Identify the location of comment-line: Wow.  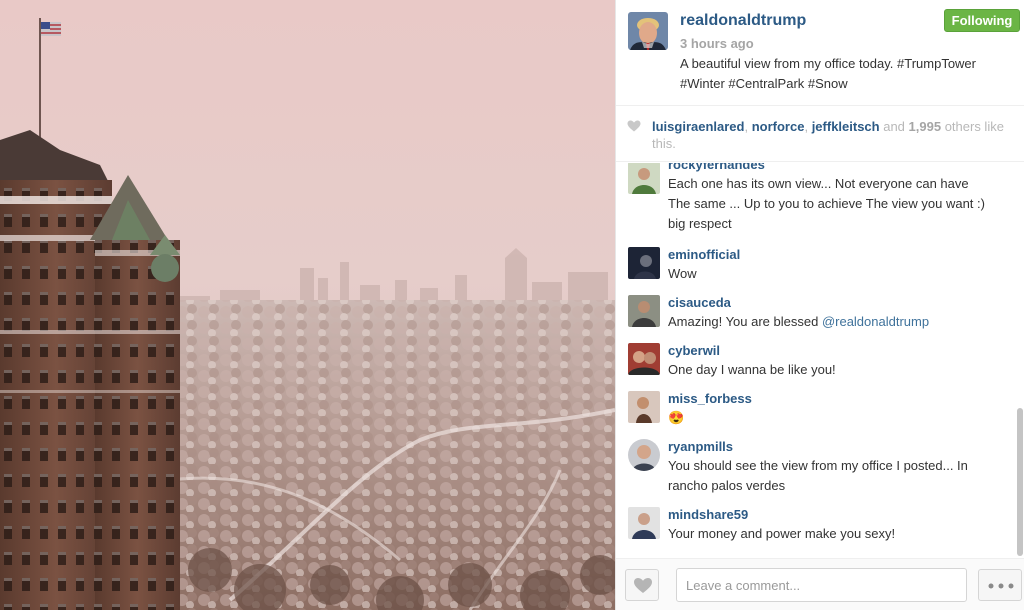
(682, 273).